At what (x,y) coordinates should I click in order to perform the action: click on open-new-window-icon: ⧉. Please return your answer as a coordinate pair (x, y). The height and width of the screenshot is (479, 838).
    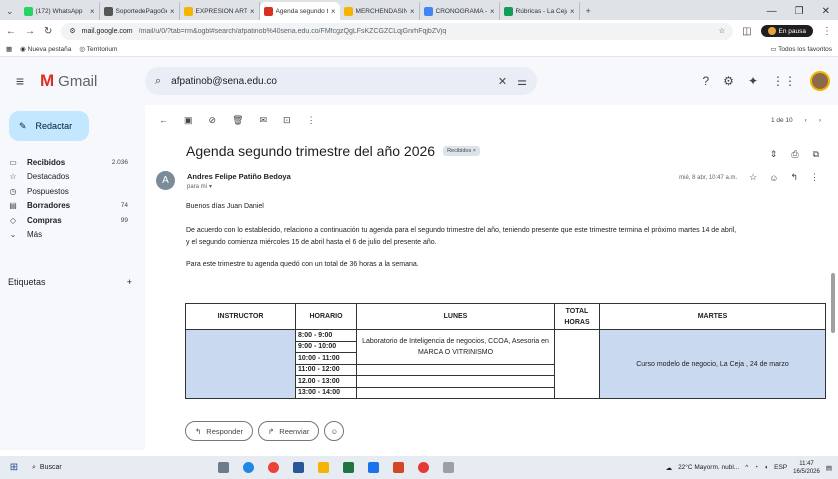
    Looking at the image, I should click on (816, 154).